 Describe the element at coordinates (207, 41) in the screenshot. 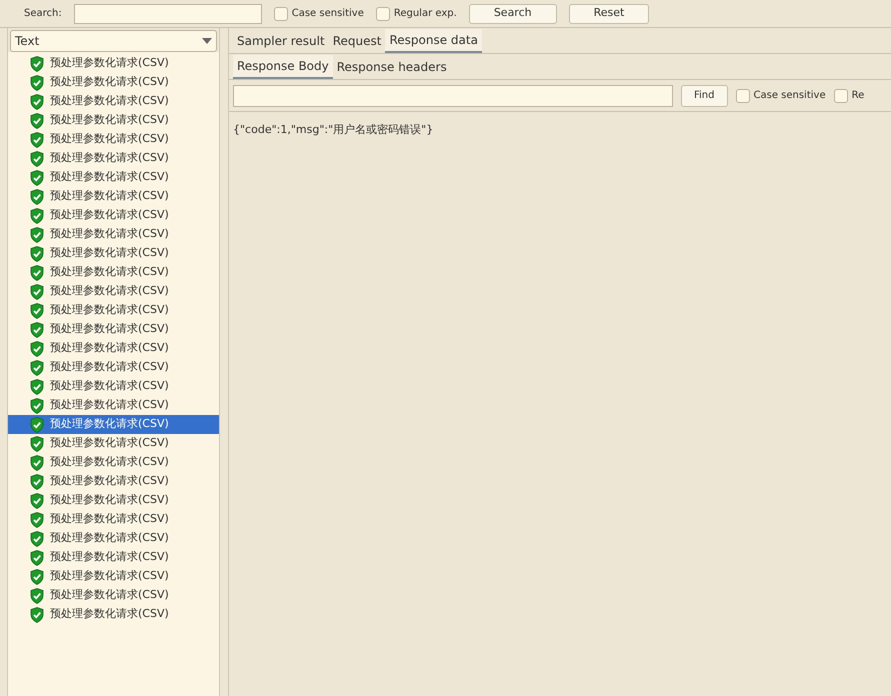

I see `dropdown-caret-icon` at that location.